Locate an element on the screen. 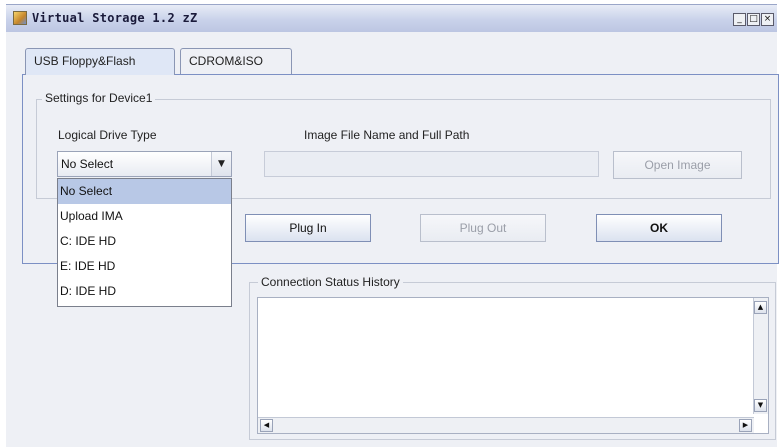  settings-group-title: Settings for Device1 is located at coordinates (99, 98).